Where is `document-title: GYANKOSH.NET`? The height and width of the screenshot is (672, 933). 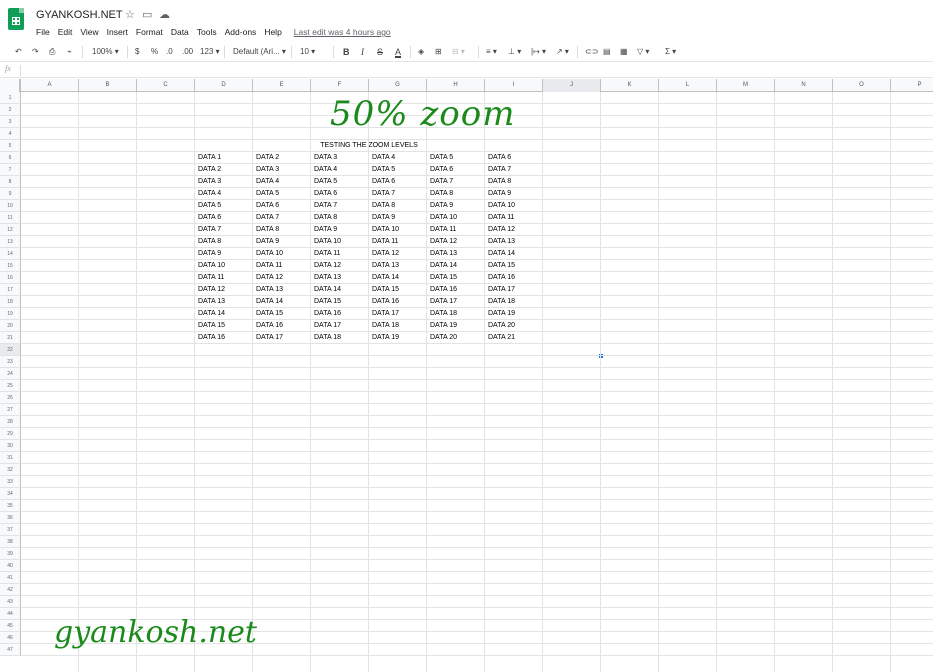 document-title: GYANKOSH.NET is located at coordinates (79, 15).